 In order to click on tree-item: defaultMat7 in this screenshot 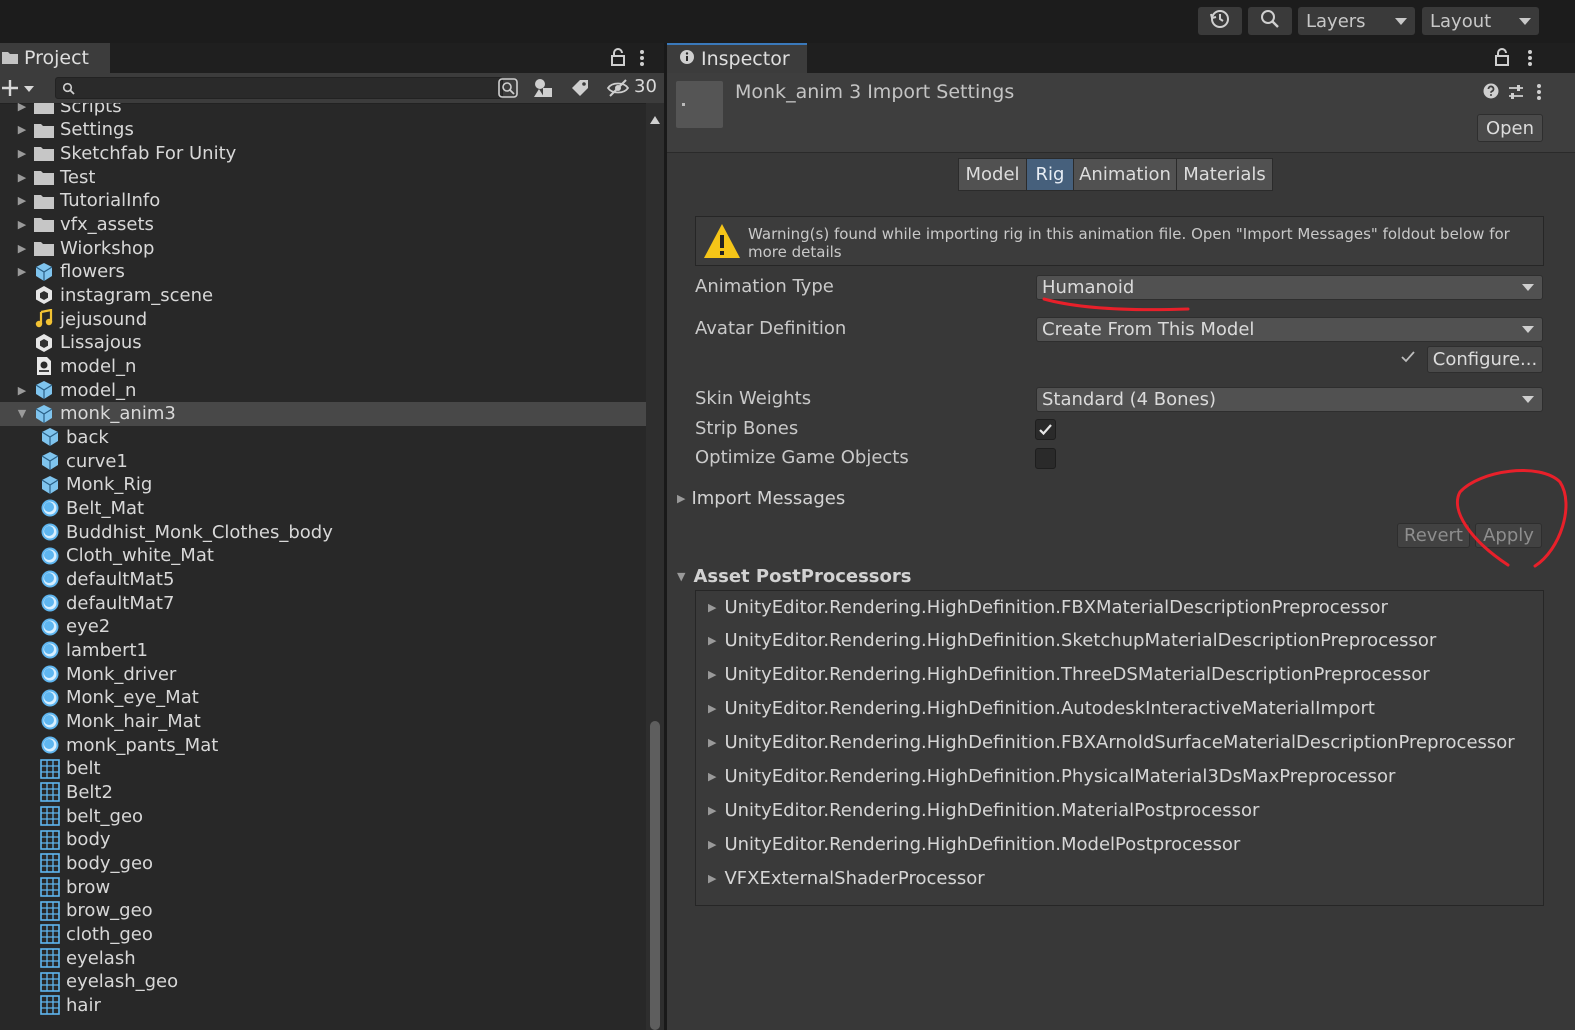, I will do `click(323, 603)`.